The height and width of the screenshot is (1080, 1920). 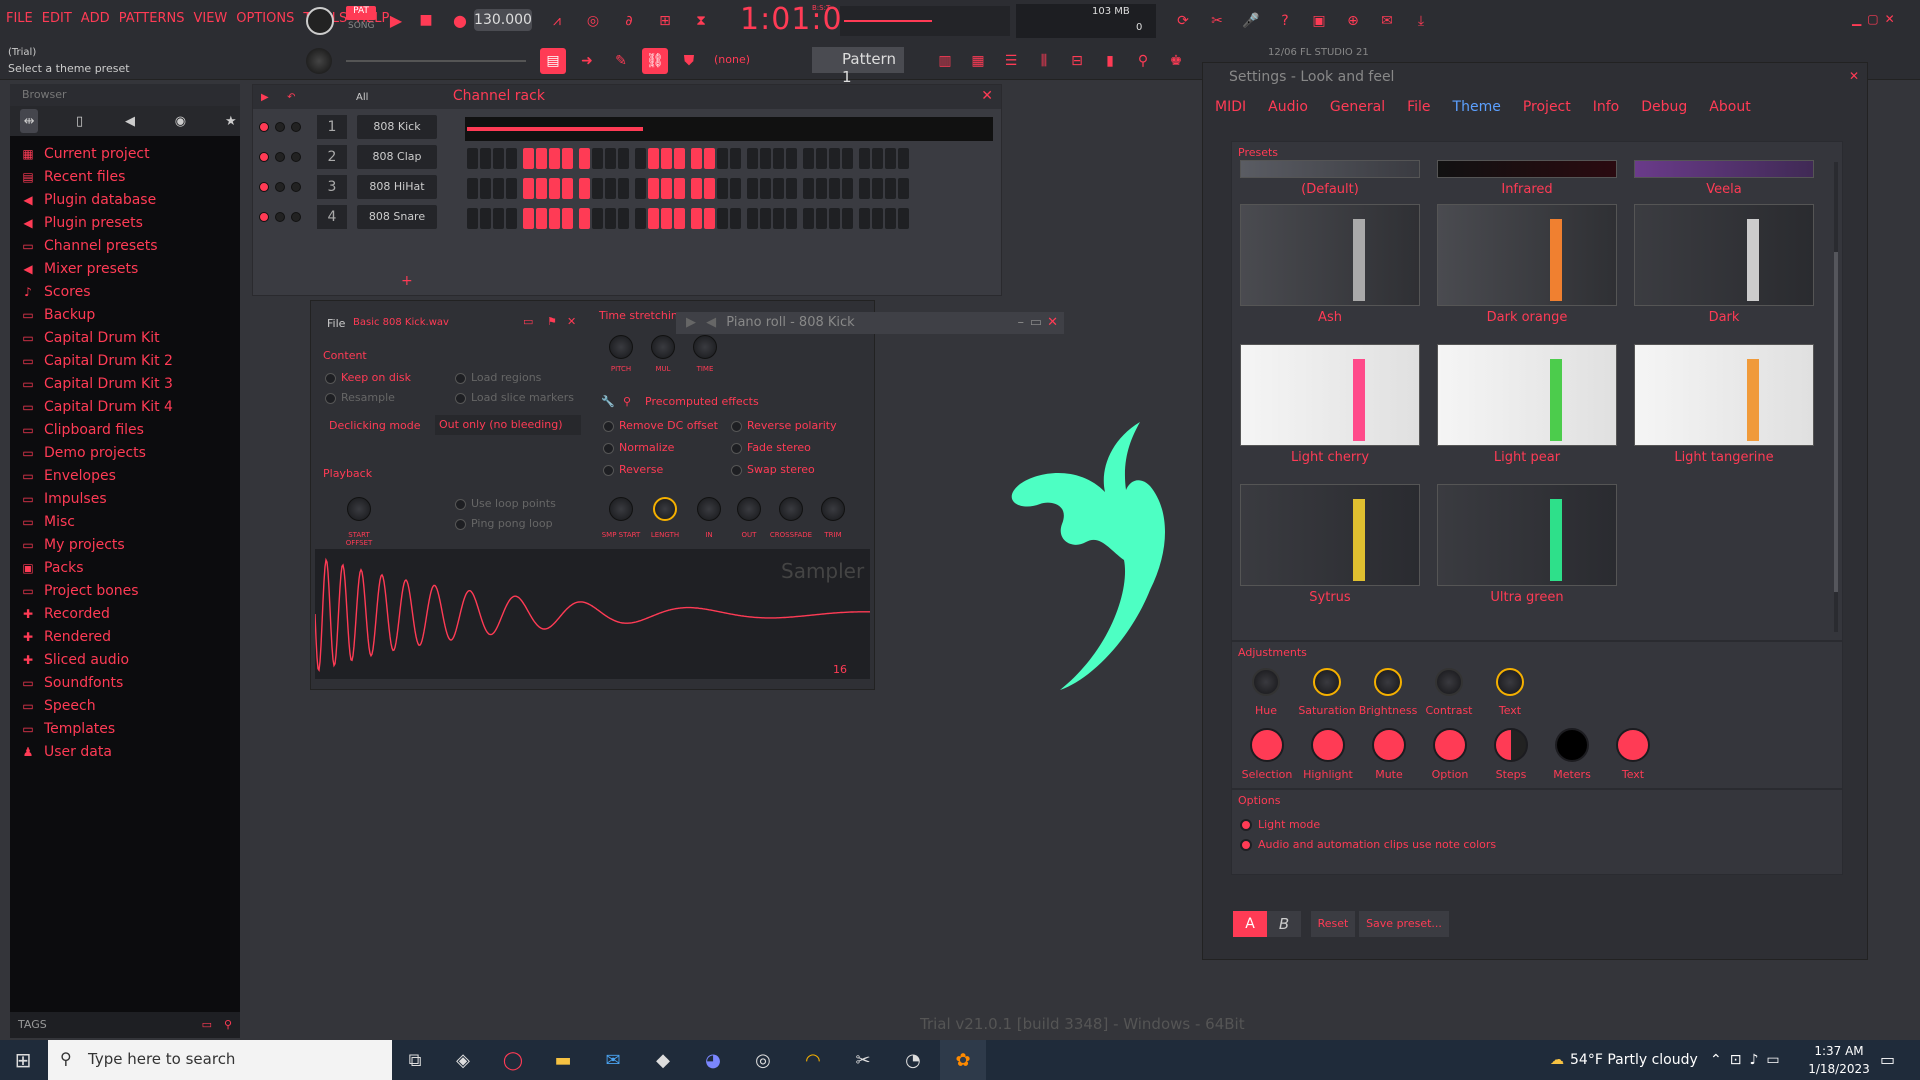 What do you see at coordinates (691, 322) in the screenshot?
I see `piano-roll-arrow-icon: ▶` at bounding box center [691, 322].